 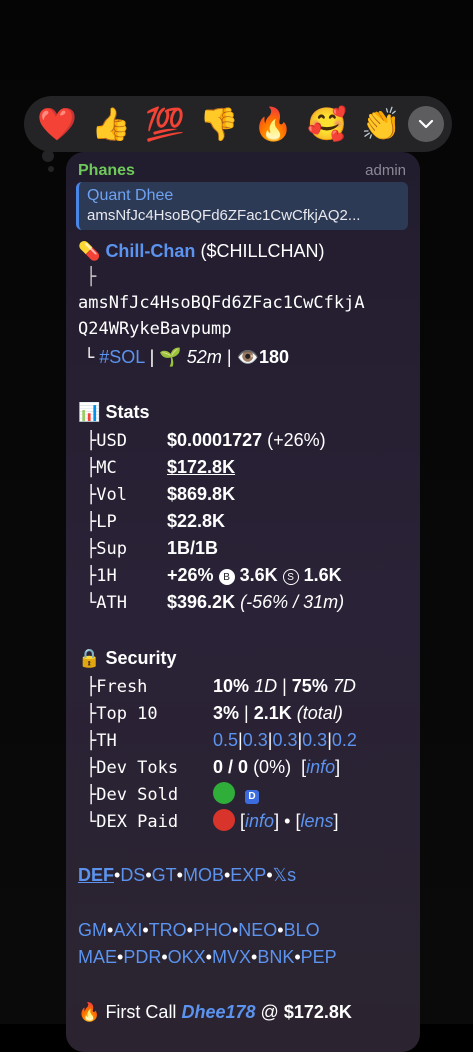 I want to click on security-label: └DEX Paid, so click(x=132, y=822).